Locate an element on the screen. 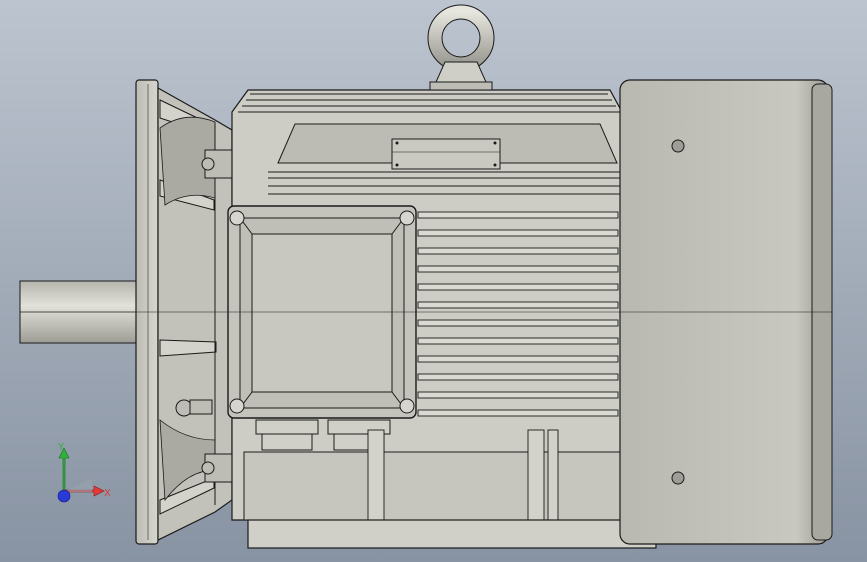 The width and height of the screenshot is (867, 562). lifting-eye-bolt is located at coordinates (461, 47).